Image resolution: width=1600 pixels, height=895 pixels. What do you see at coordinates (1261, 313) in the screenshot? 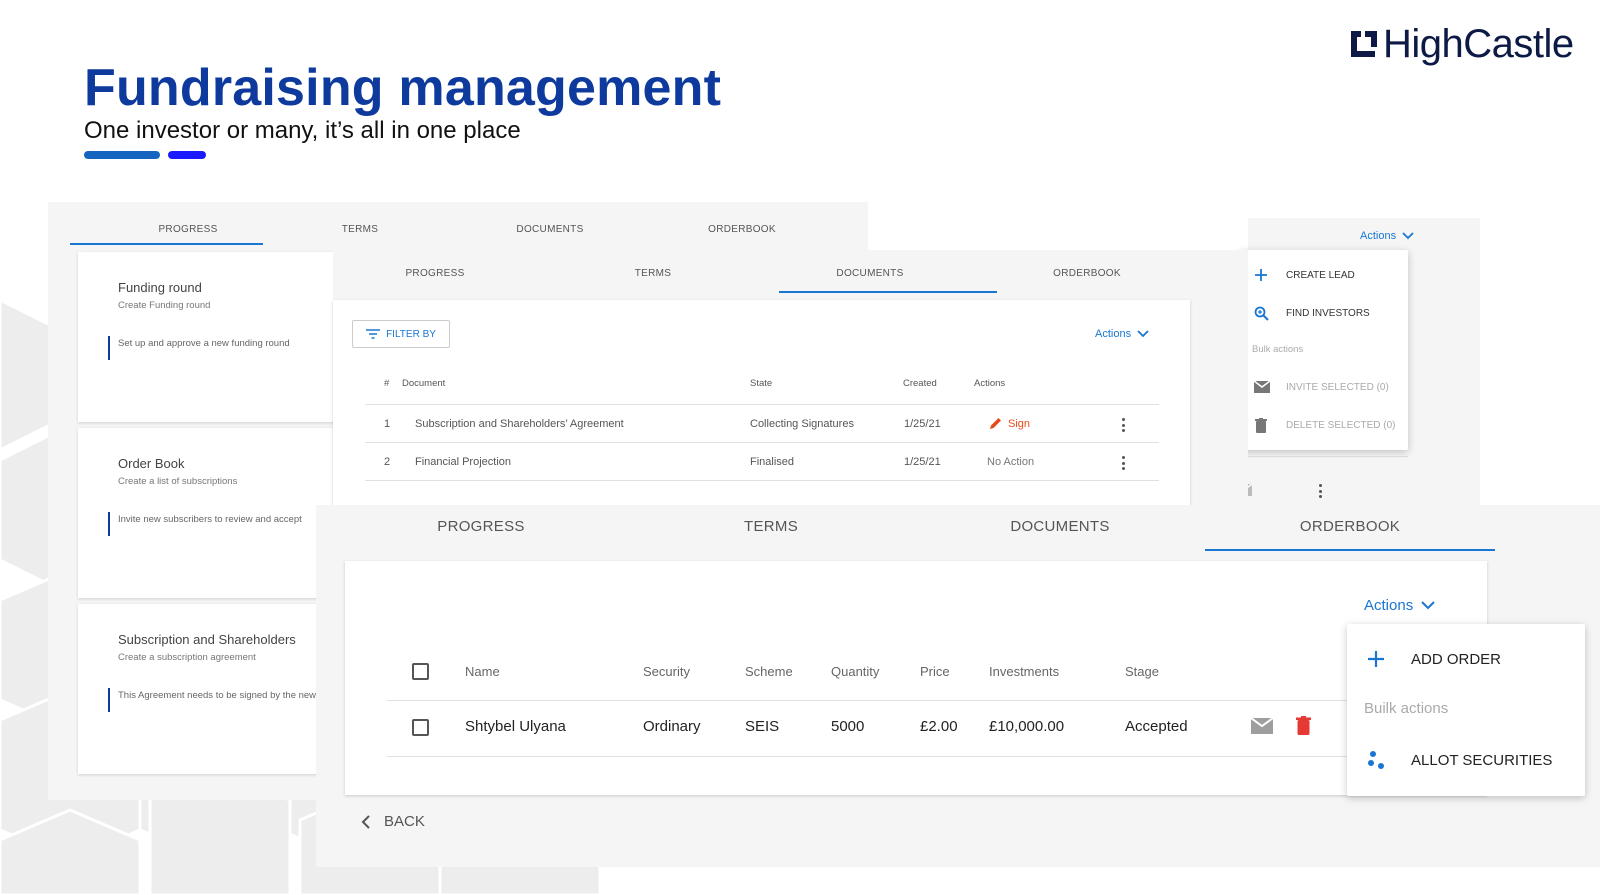
I see `search-zoom-icon` at bounding box center [1261, 313].